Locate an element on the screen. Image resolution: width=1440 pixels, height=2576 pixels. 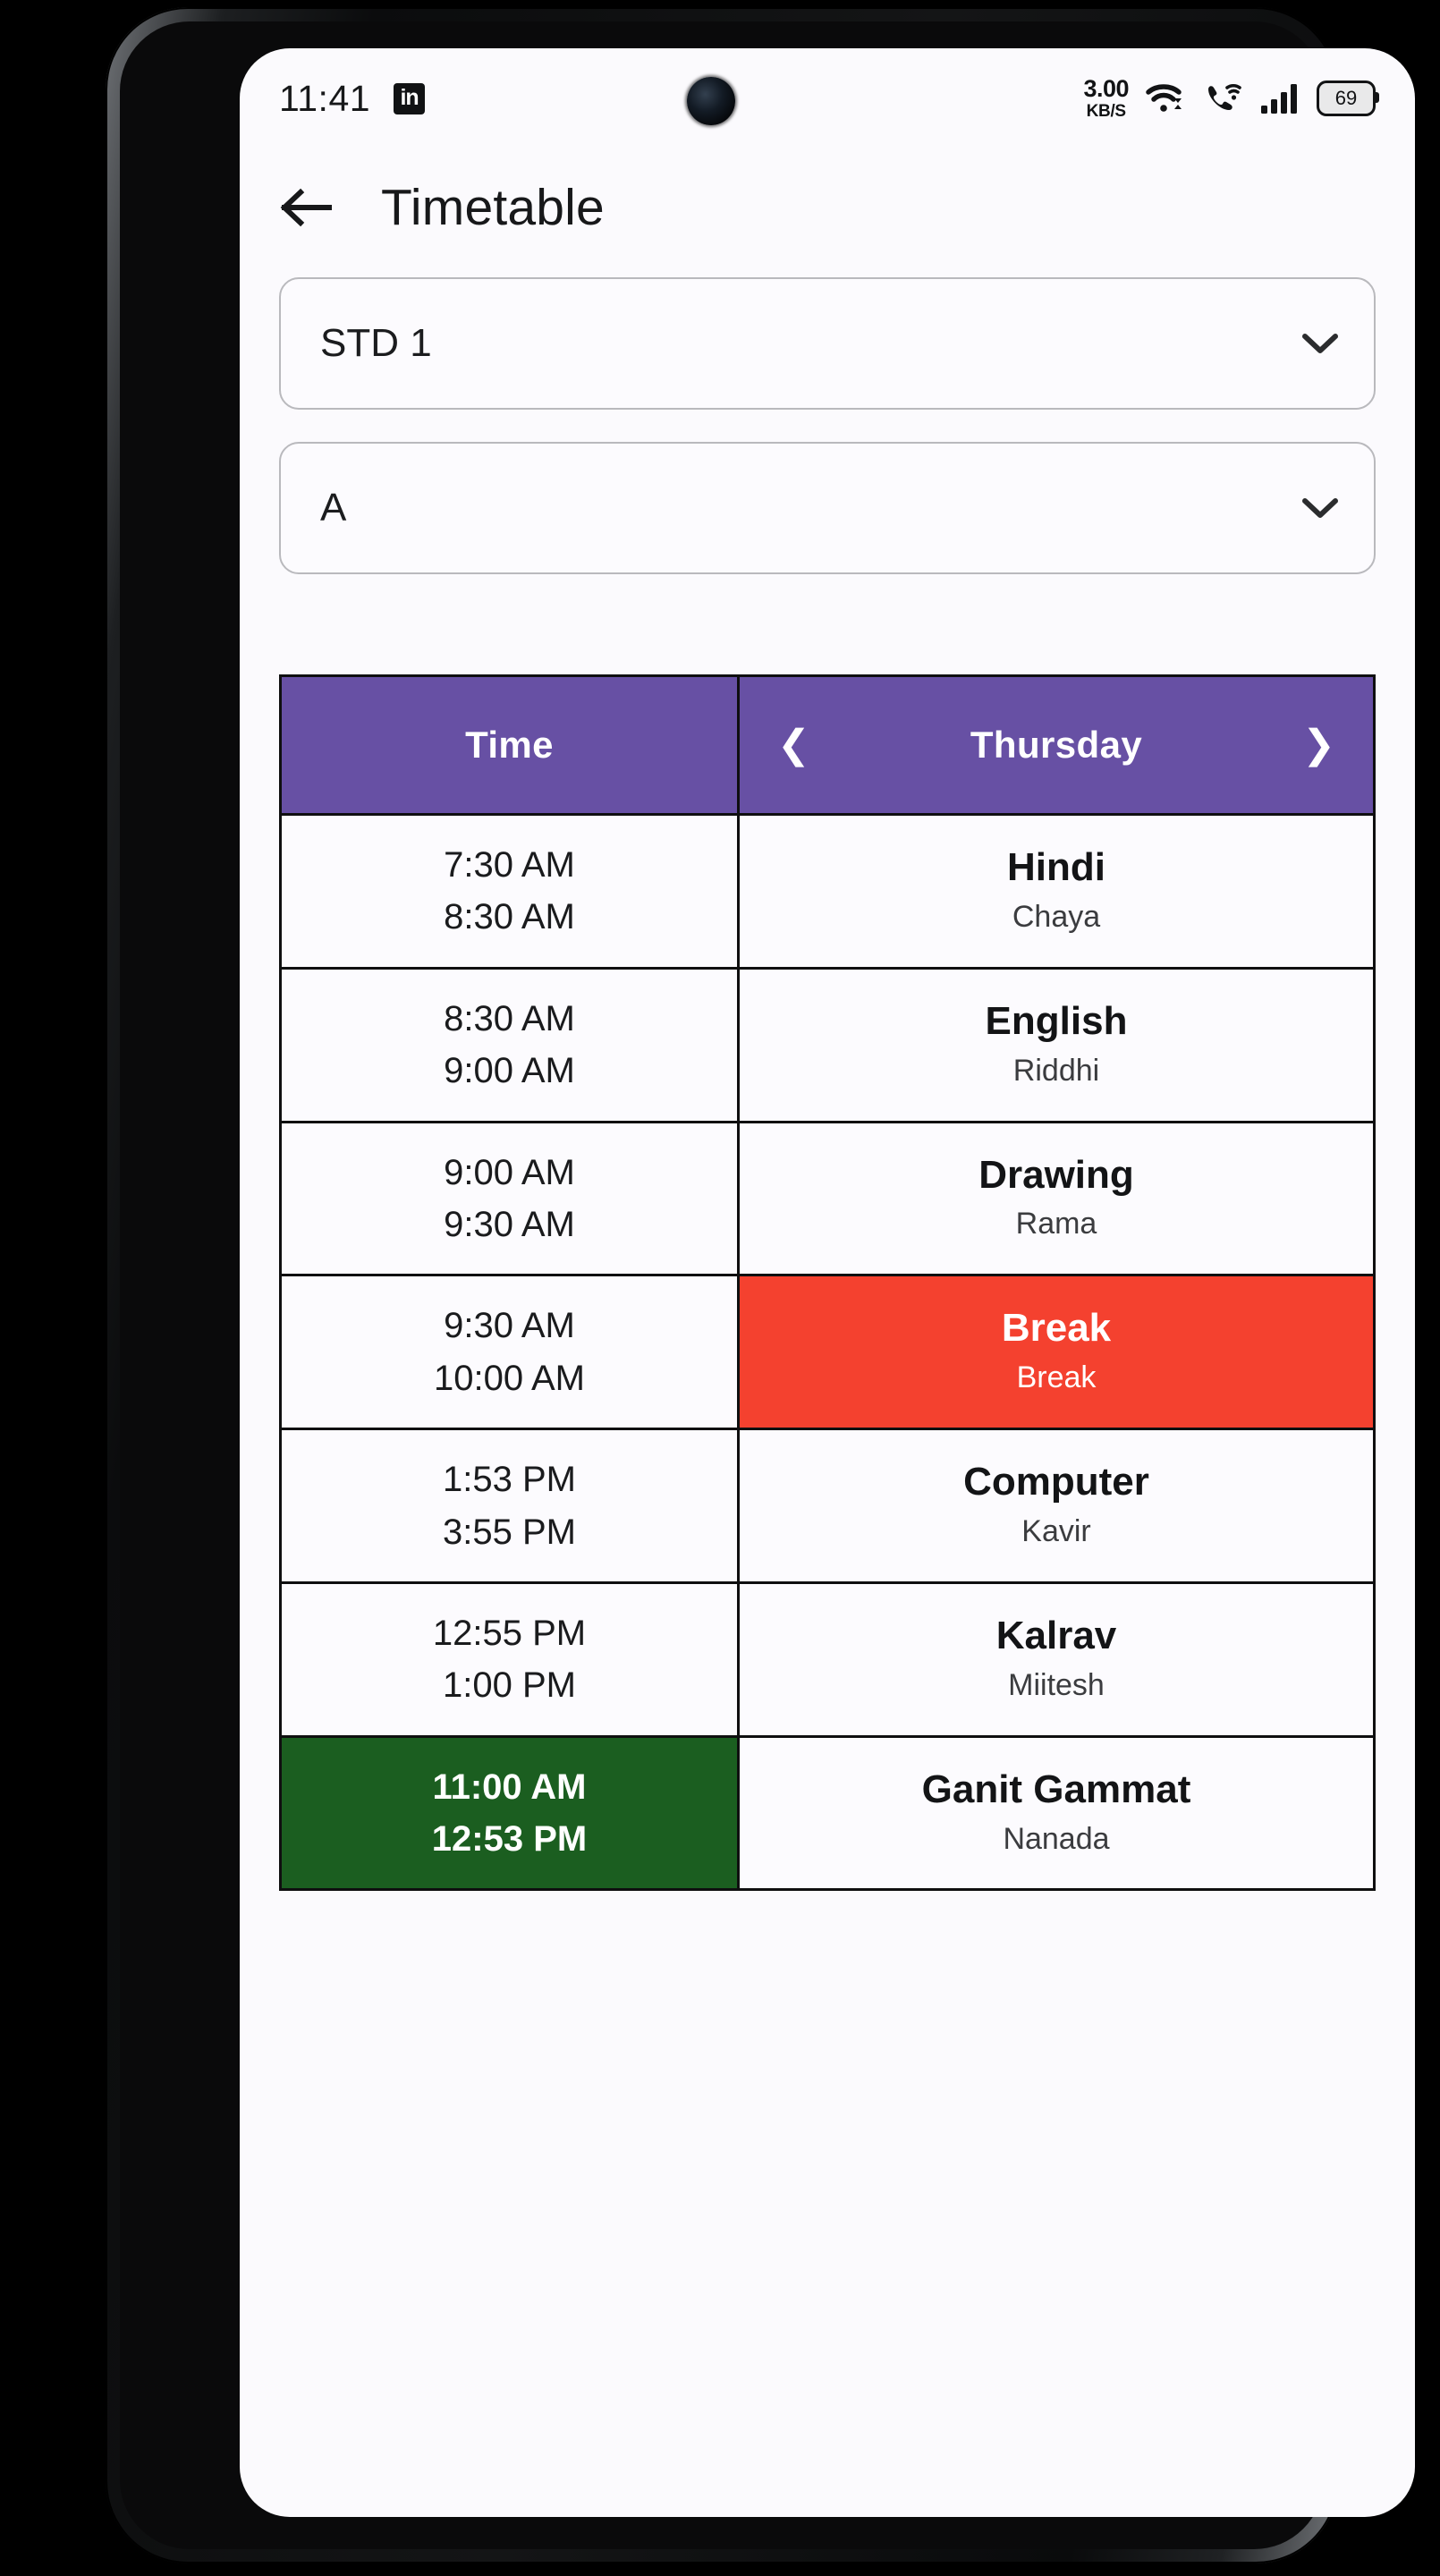
teacher-name: Chaya is located at coordinates (1057, 916).